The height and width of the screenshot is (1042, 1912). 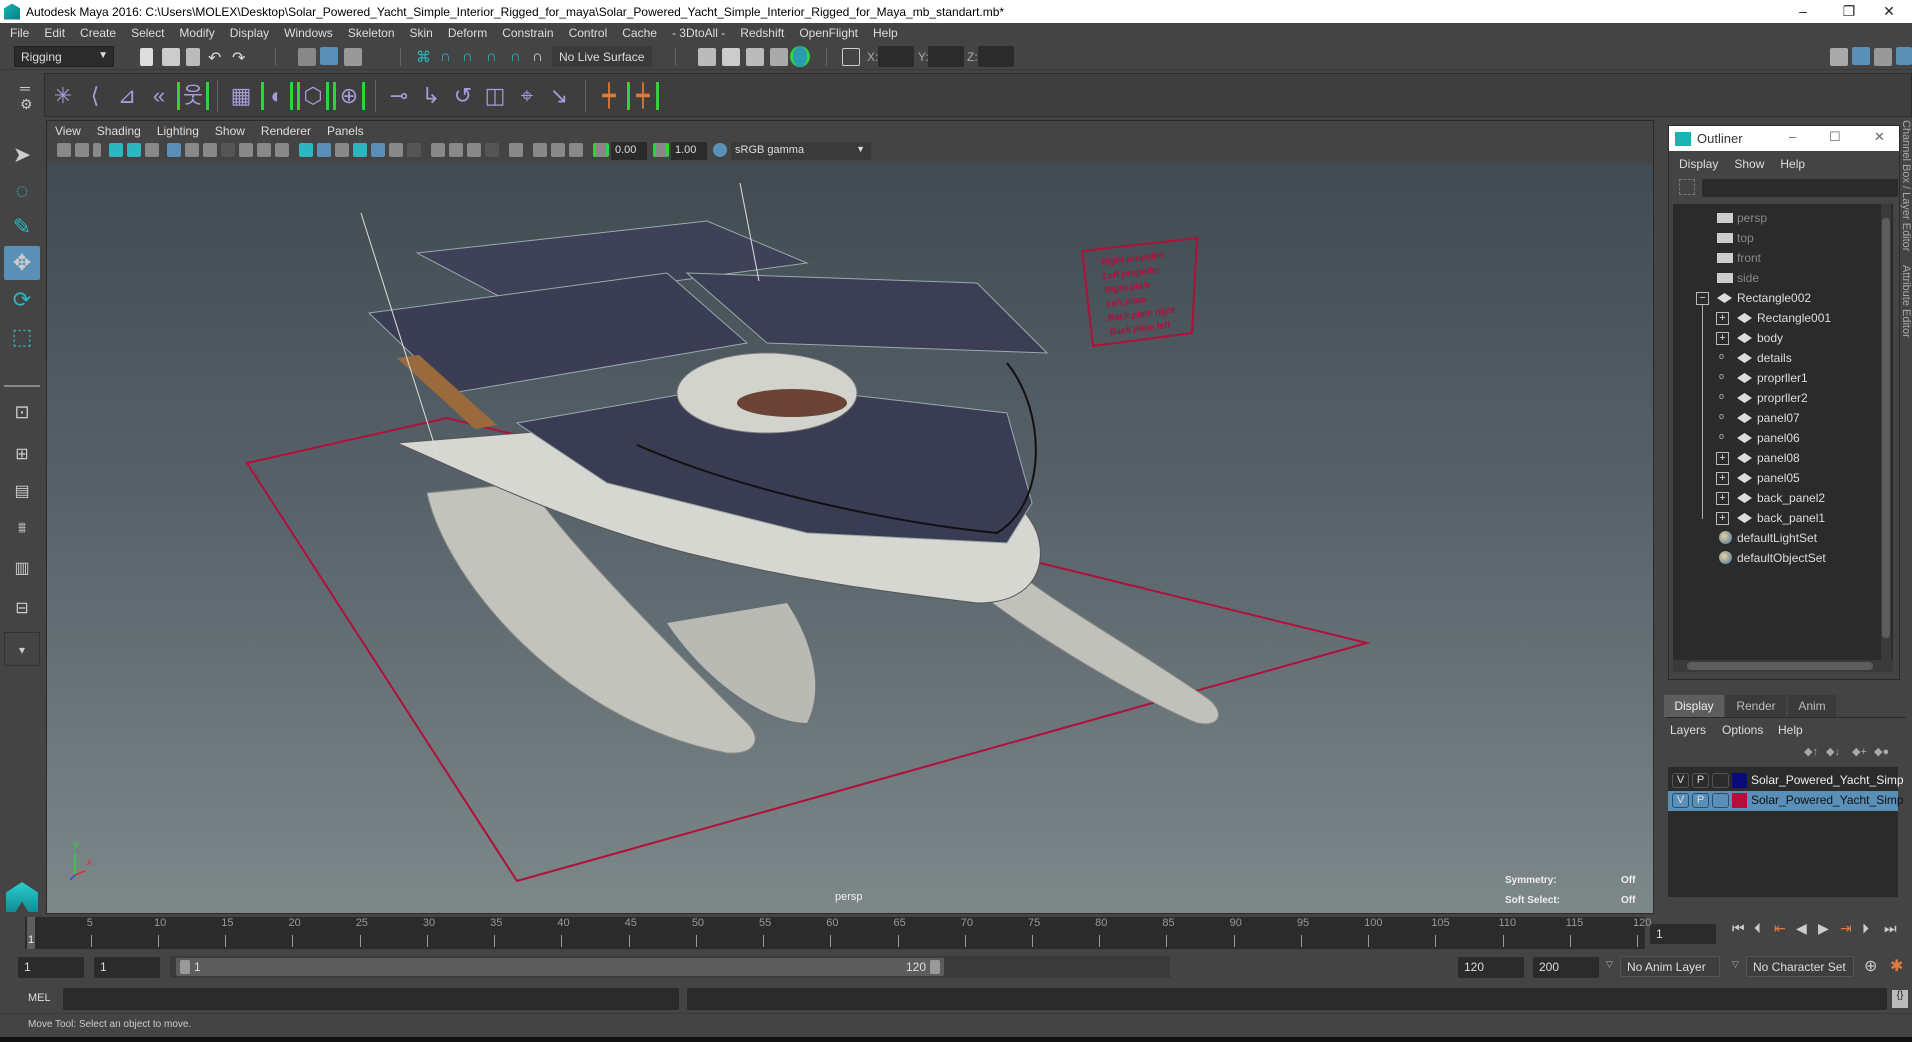 What do you see at coordinates (1790, 730) in the screenshot?
I see `layers-menu-help: Help` at bounding box center [1790, 730].